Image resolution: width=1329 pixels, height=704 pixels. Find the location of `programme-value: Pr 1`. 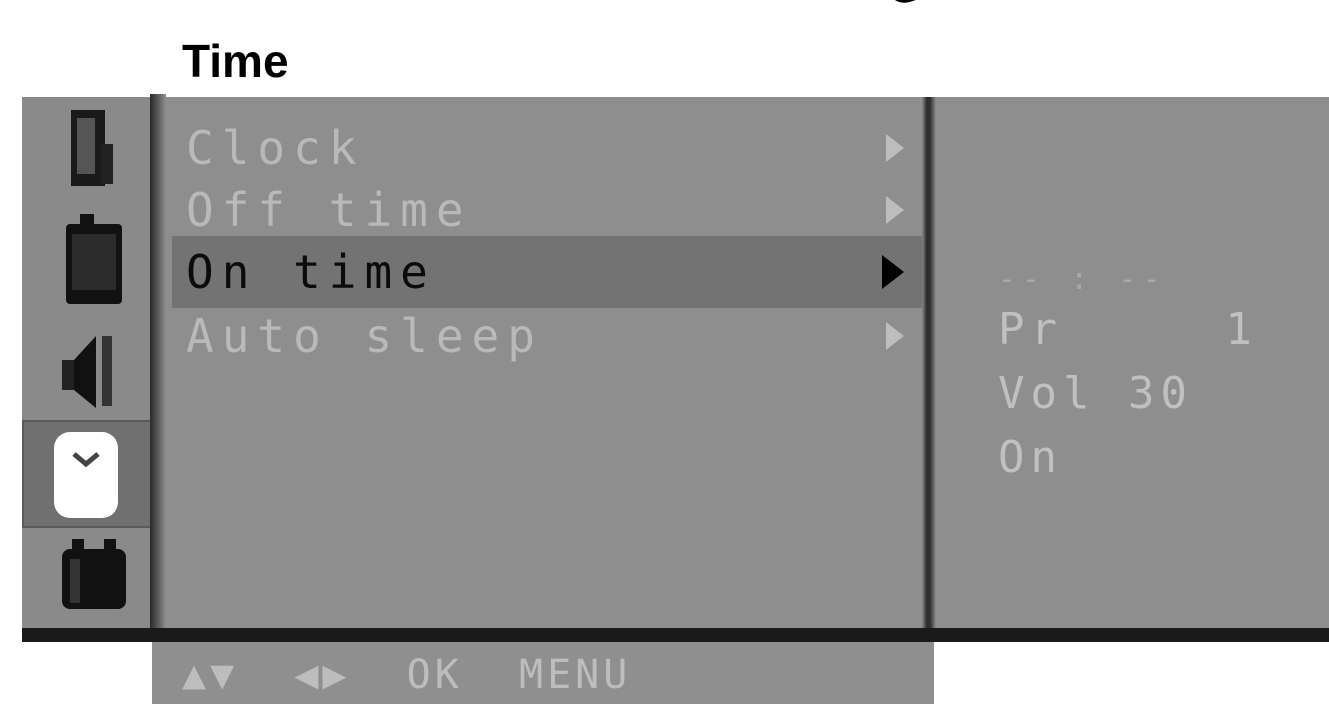

programme-value: Pr 1 is located at coordinates (1128, 329).